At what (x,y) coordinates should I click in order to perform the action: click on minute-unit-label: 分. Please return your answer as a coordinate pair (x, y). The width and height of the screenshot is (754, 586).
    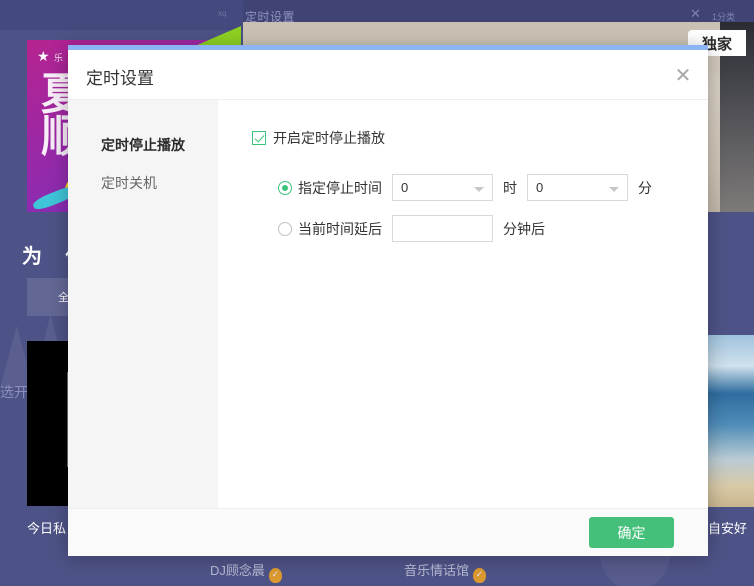
    Looking at the image, I should click on (645, 187).